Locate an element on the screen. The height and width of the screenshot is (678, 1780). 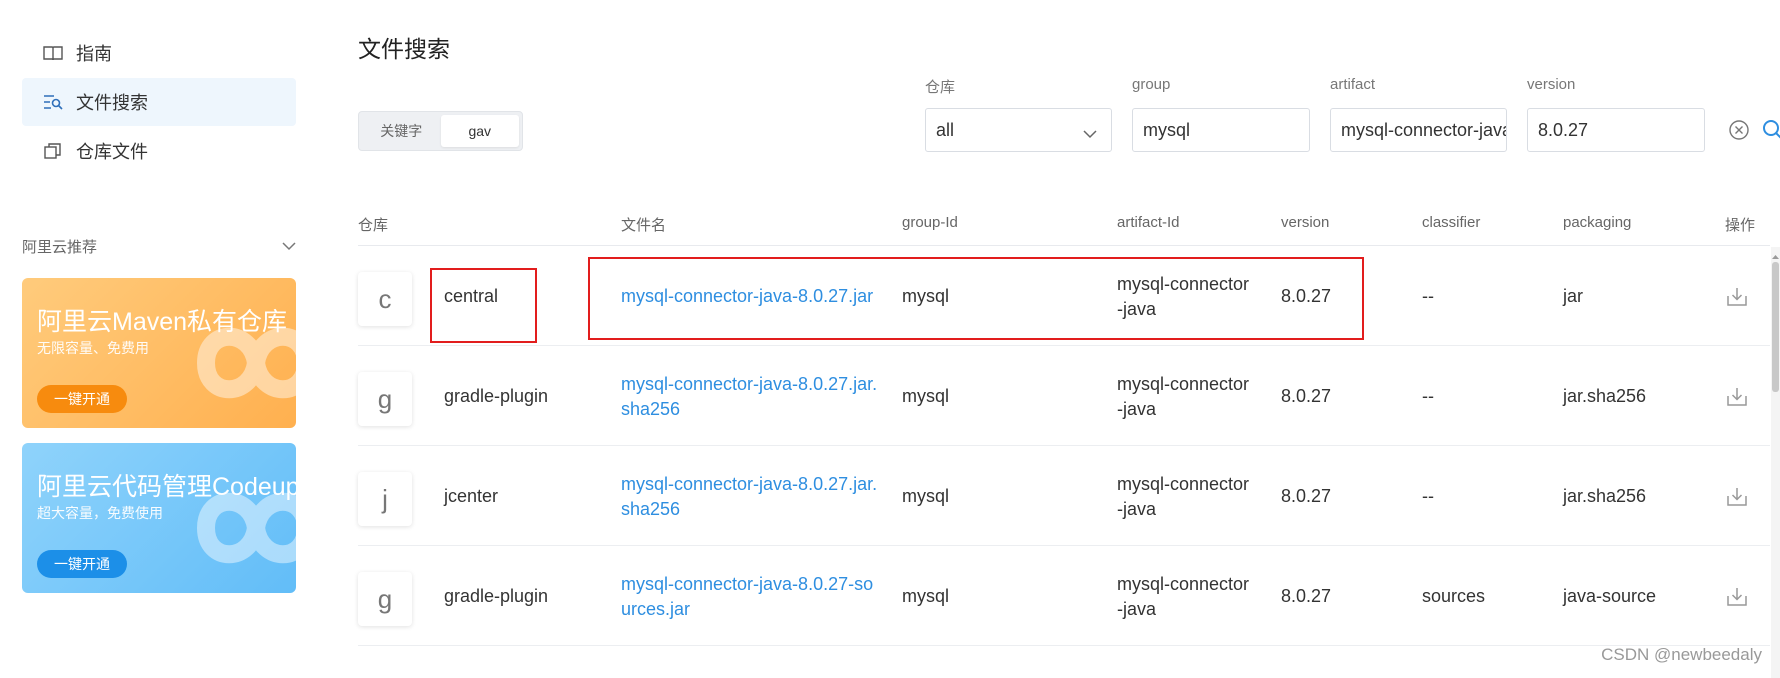
highlight-box-file-row is located at coordinates (976, 298).